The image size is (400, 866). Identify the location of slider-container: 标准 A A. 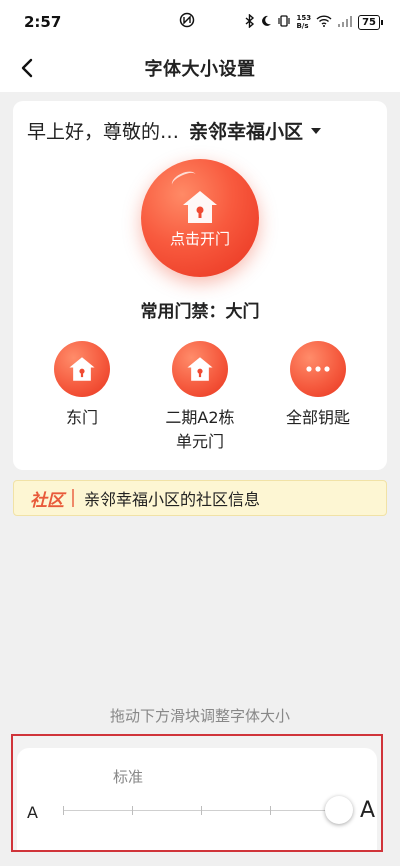
(197, 799).